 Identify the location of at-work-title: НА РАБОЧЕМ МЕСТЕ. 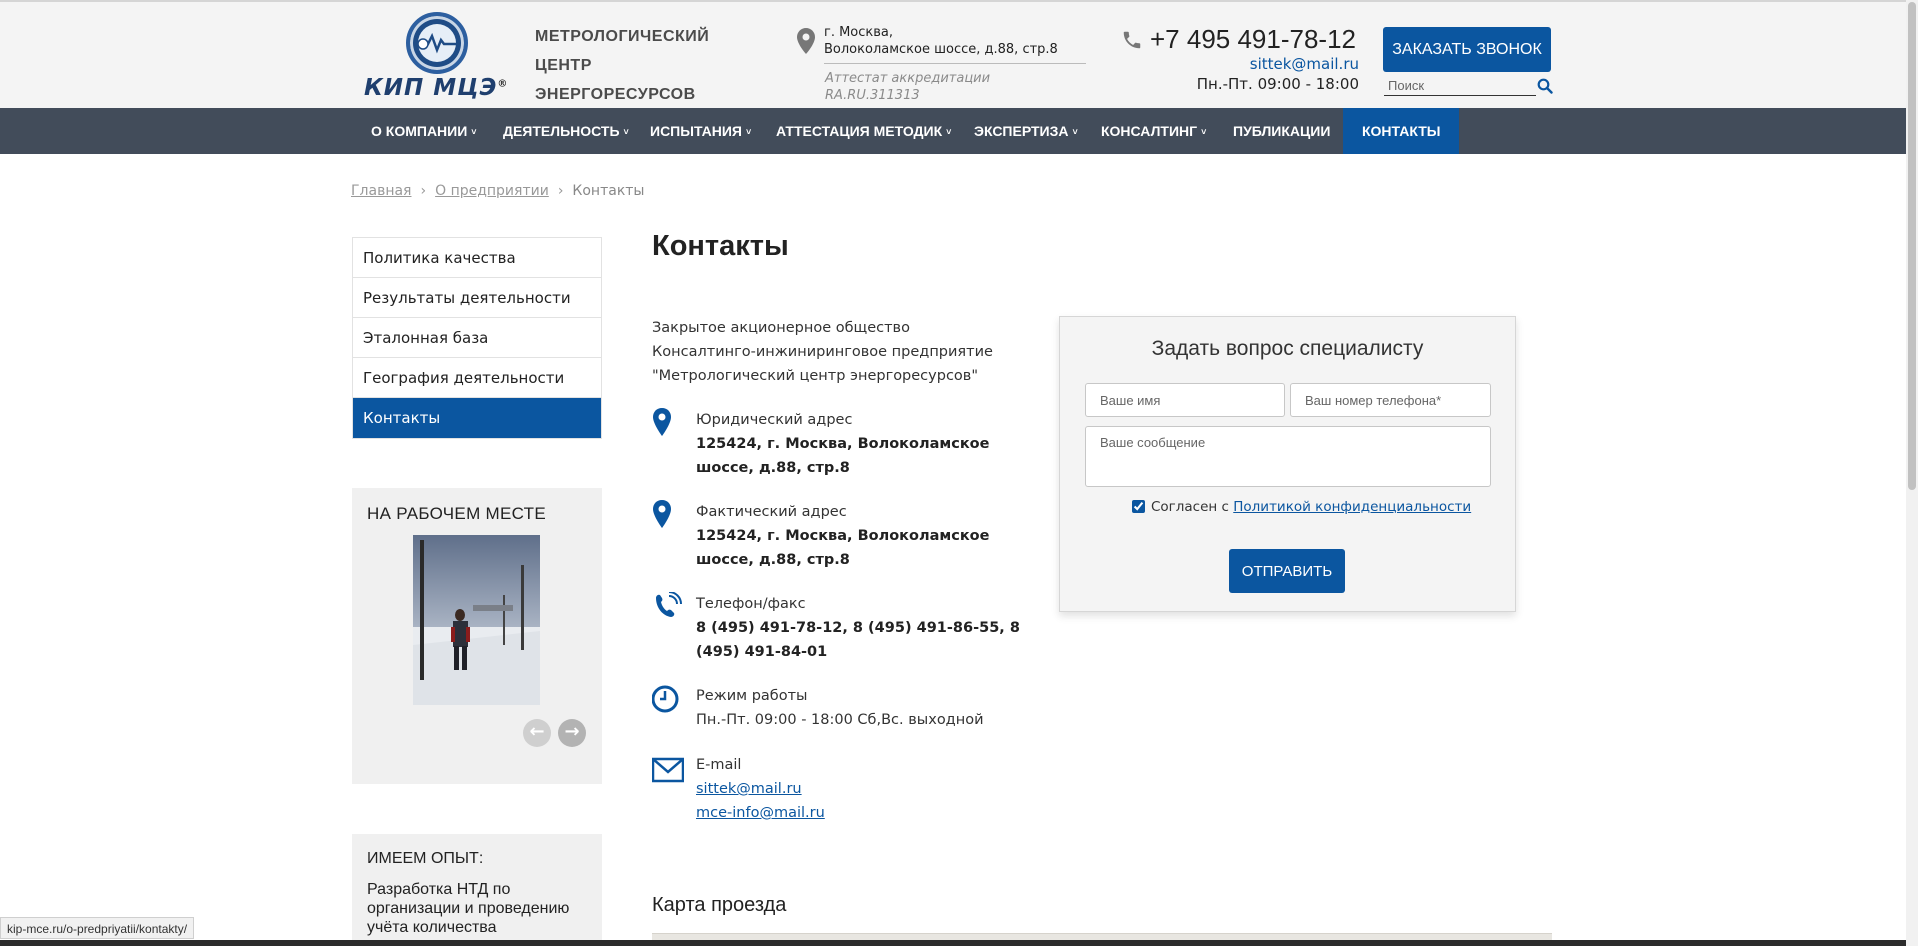
(456, 513).